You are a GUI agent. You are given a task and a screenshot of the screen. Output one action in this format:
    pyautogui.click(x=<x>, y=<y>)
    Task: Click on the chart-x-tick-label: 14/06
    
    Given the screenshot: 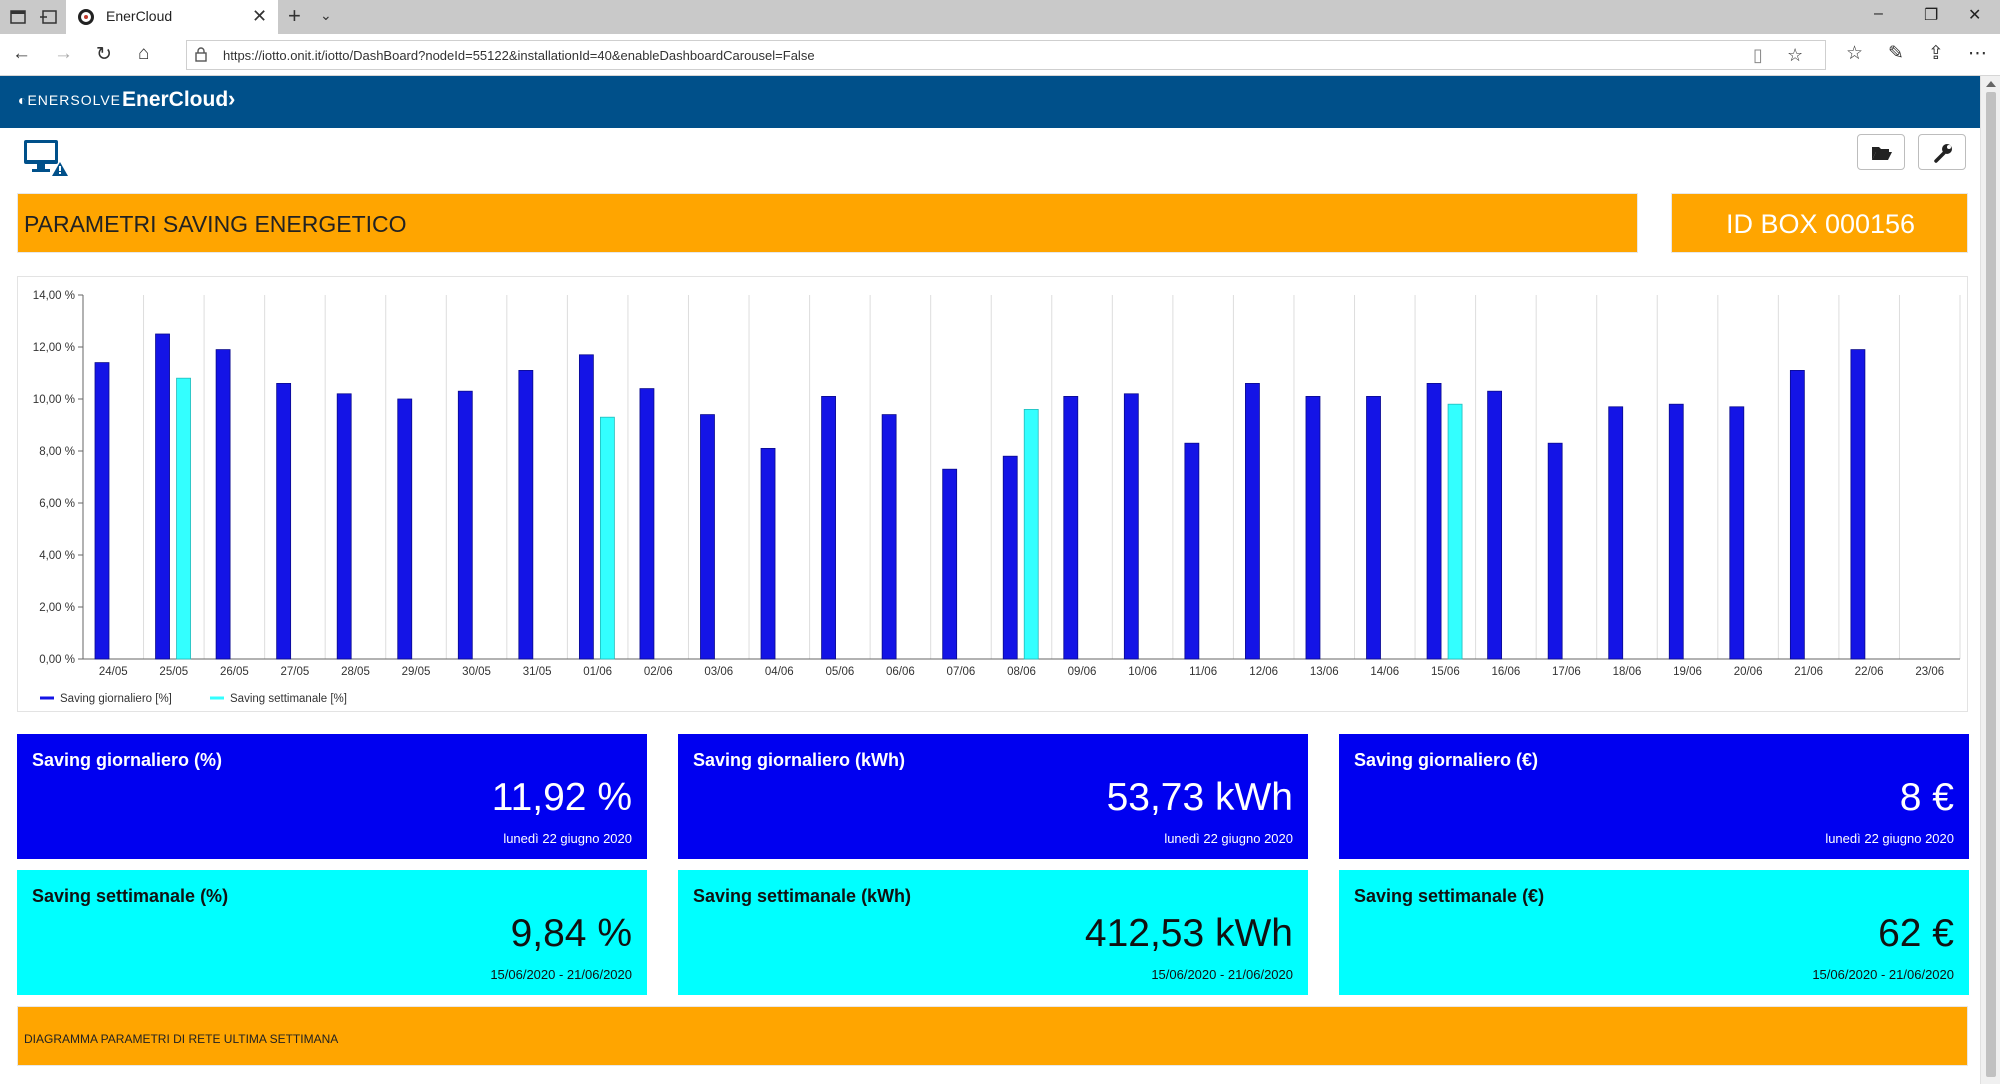 What is the action you would take?
    pyautogui.click(x=1384, y=672)
    